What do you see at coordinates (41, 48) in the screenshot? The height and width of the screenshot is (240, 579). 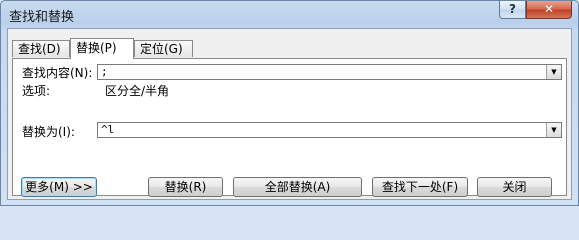 I see `tab-find: 查找(D)` at bounding box center [41, 48].